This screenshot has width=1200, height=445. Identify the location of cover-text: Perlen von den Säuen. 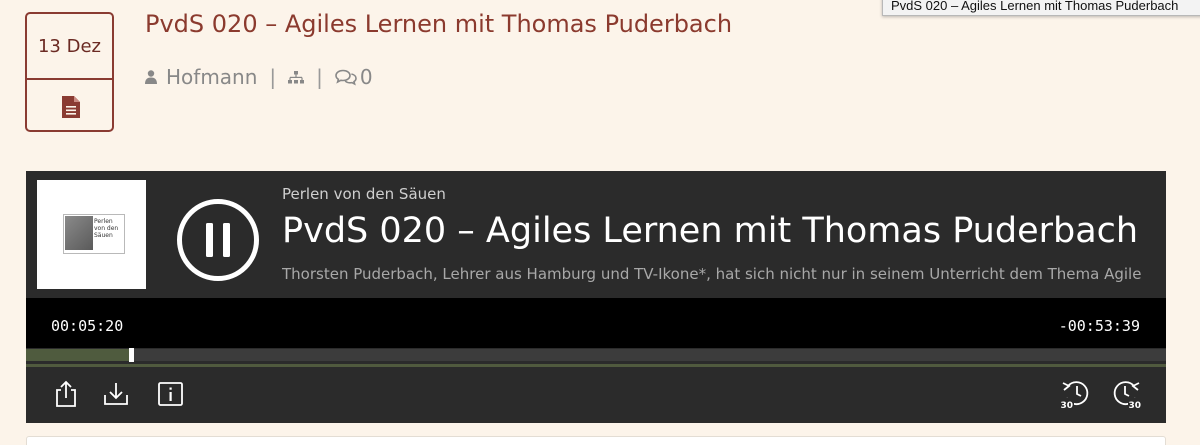
(106, 228).